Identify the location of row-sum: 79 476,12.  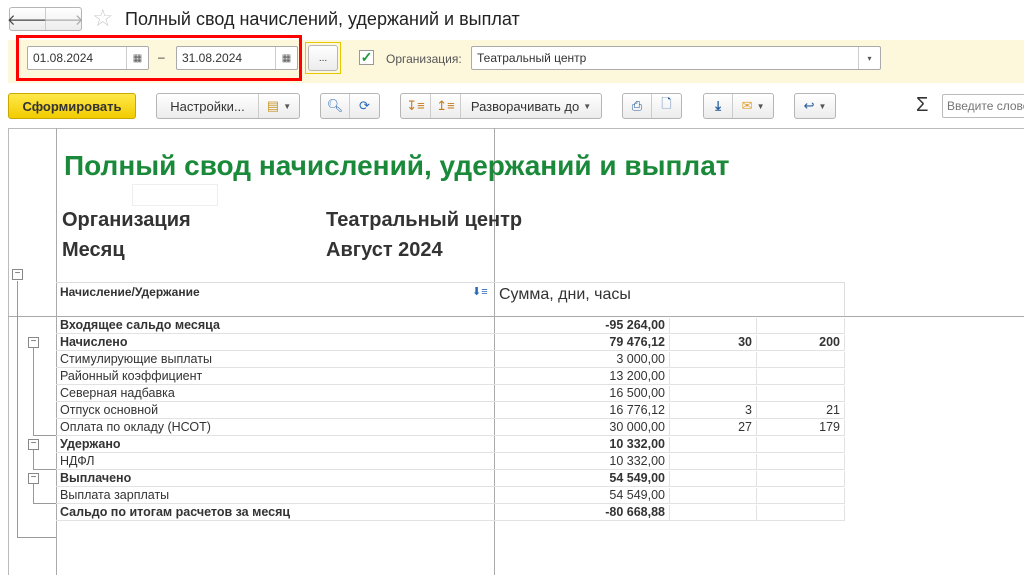
(582, 343).